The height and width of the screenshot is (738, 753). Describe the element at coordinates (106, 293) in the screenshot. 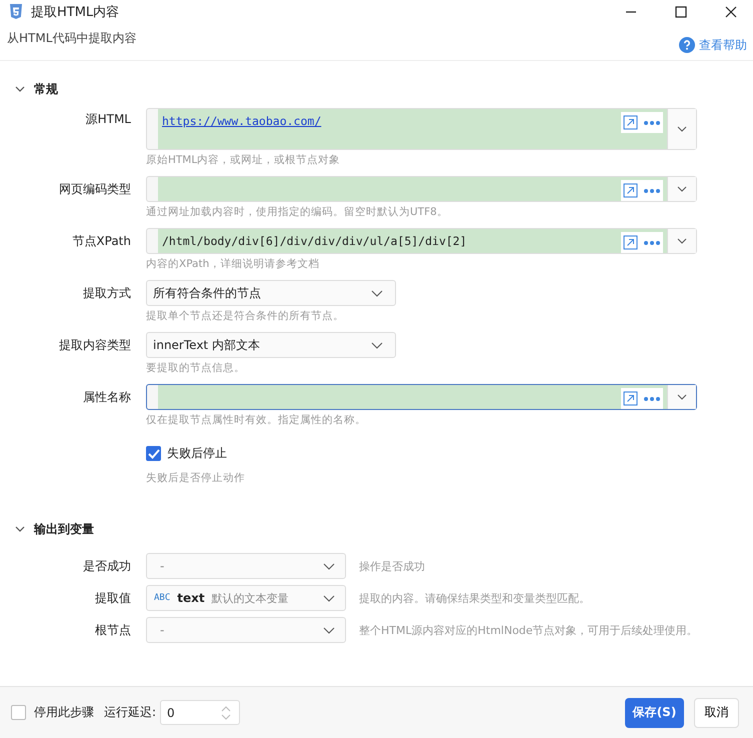

I see `field-label: 提取方式` at that location.